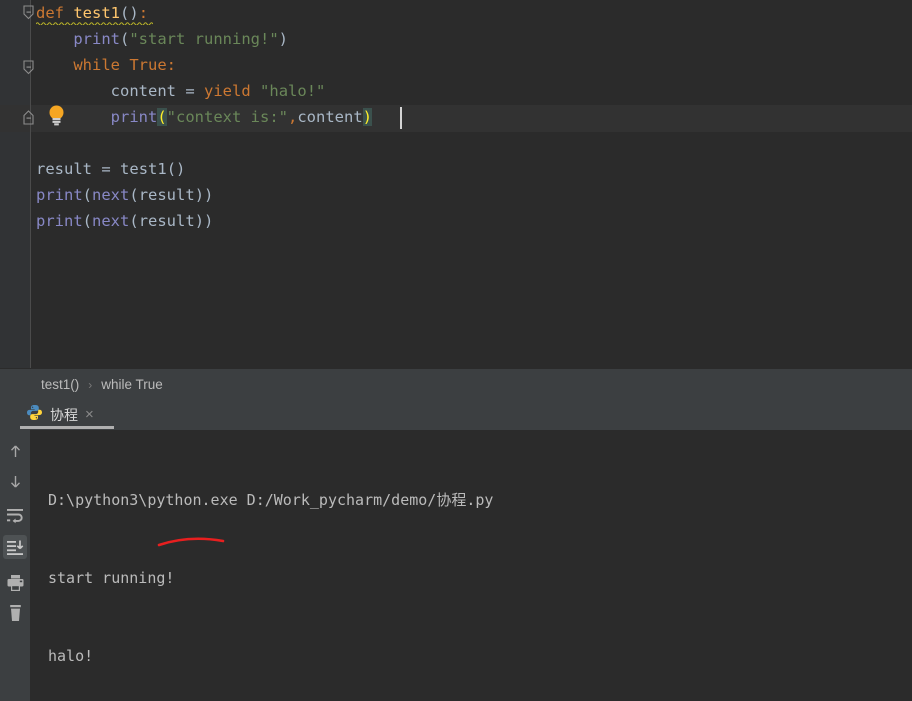  I want to click on breadcrumb-item-1: while True, so click(132, 384).